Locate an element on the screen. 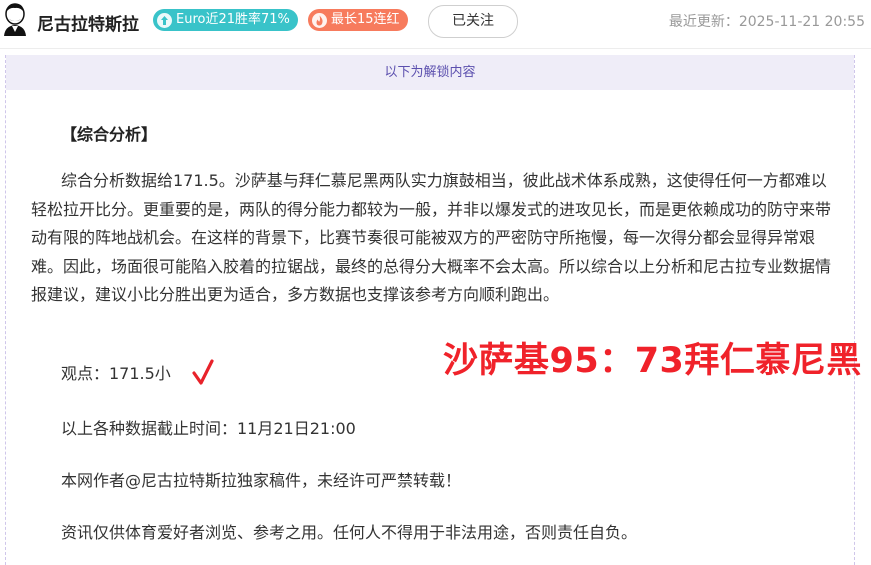 Image resolution: width=871 pixels, height=565 pixels. flame-icon is located at coordinates (319, 20).